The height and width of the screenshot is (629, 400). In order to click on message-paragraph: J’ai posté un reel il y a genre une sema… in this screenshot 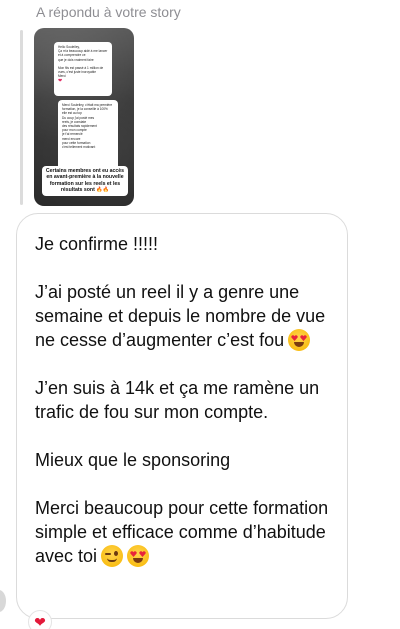, I will do `click(184, 316)`.